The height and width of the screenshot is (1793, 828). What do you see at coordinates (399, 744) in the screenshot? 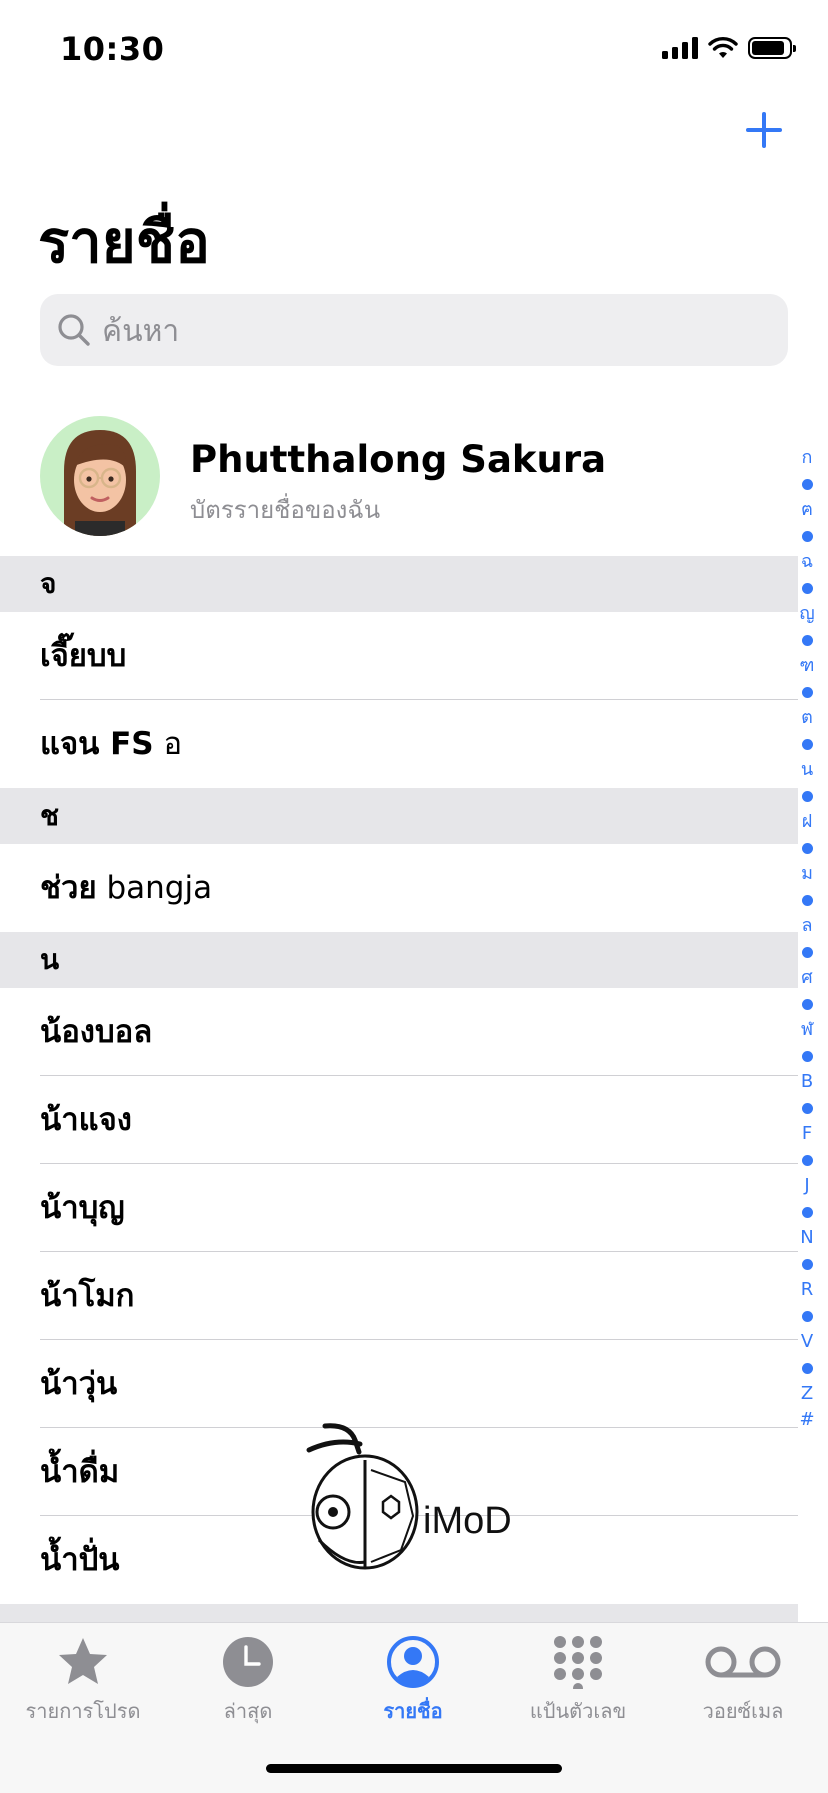
I see `contact-row: แจน FS อ` at bounding box center [399, 744].